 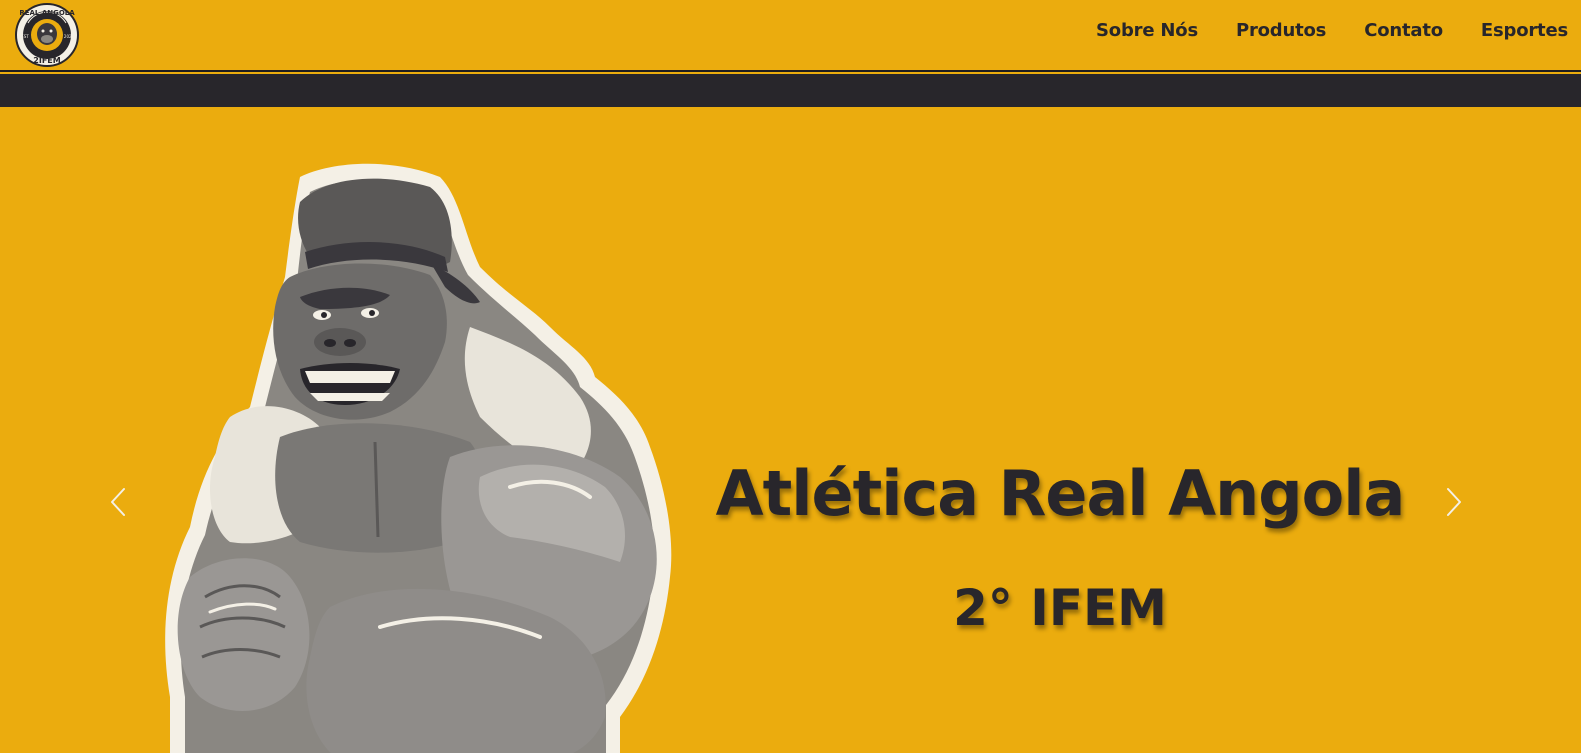 I want to click on nav-contato: Contato, so click(x=1403, y=30).